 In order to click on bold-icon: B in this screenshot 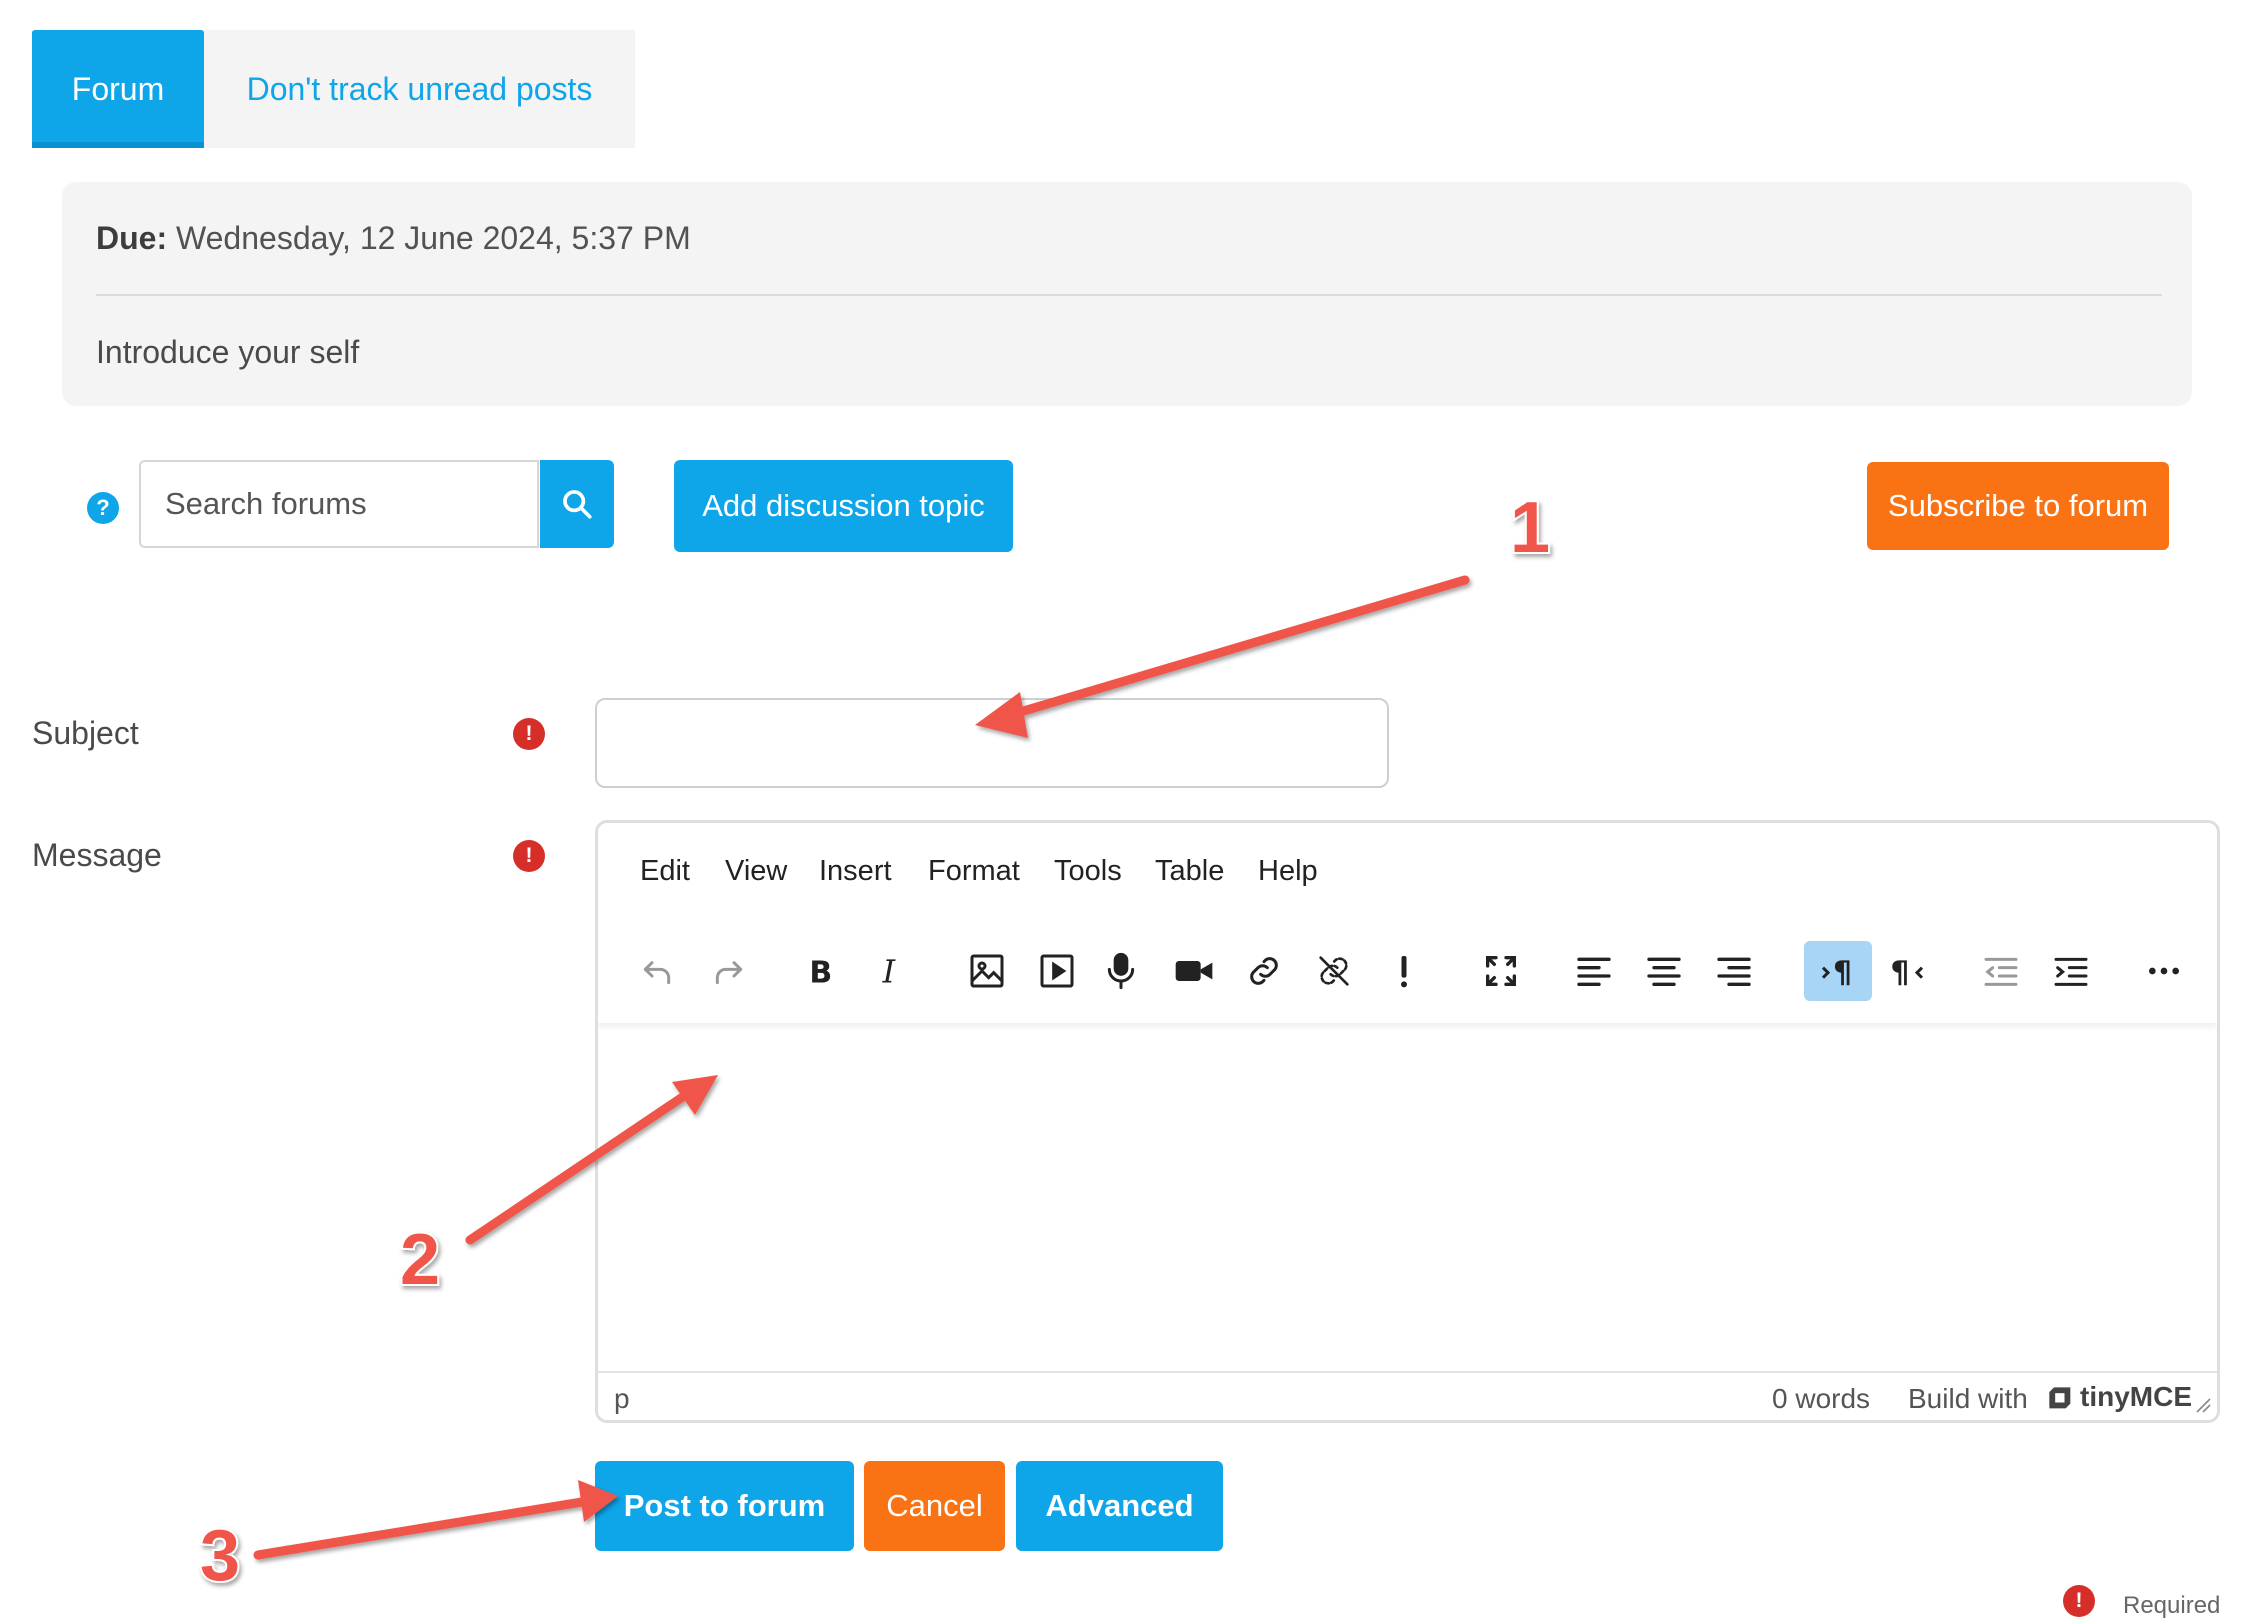, I will do `click(820, 973)`.